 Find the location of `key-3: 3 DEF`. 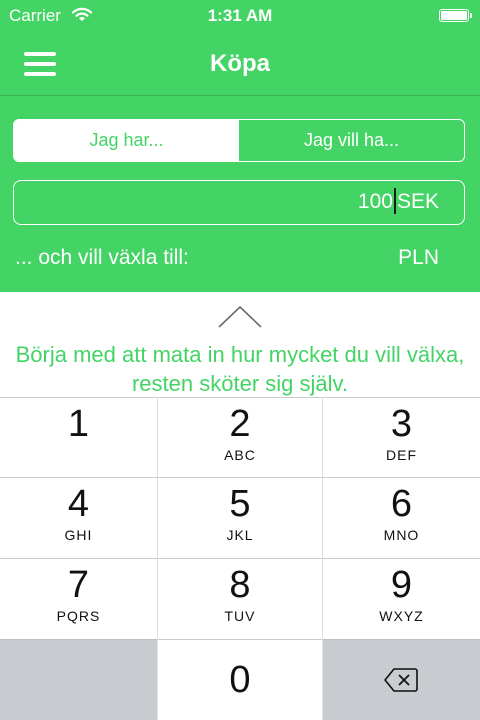

key-3: 3 DEF is located at coordinates (401, 437).